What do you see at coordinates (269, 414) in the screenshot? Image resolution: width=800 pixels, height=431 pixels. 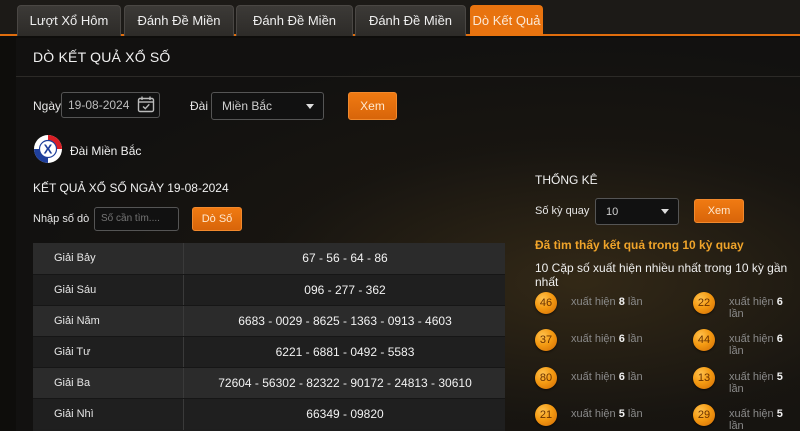 I see `table-row: Giải Nhì 66349 - 09820` at bounding box center [269, 414].